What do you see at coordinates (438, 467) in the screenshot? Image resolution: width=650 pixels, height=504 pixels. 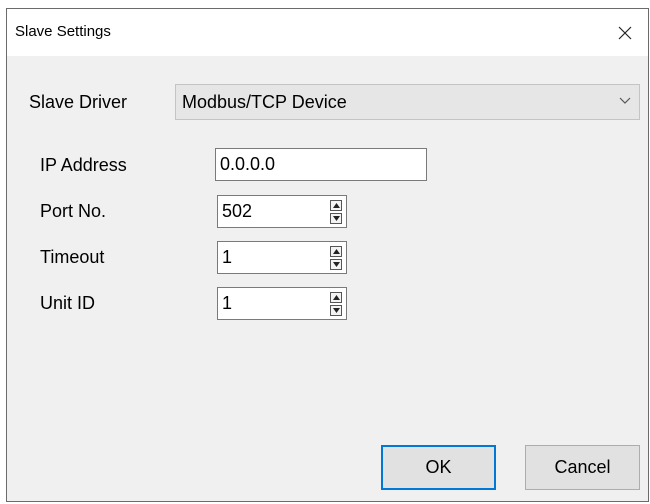 I see `ok-button: OK` at bounding box center [438, 467].